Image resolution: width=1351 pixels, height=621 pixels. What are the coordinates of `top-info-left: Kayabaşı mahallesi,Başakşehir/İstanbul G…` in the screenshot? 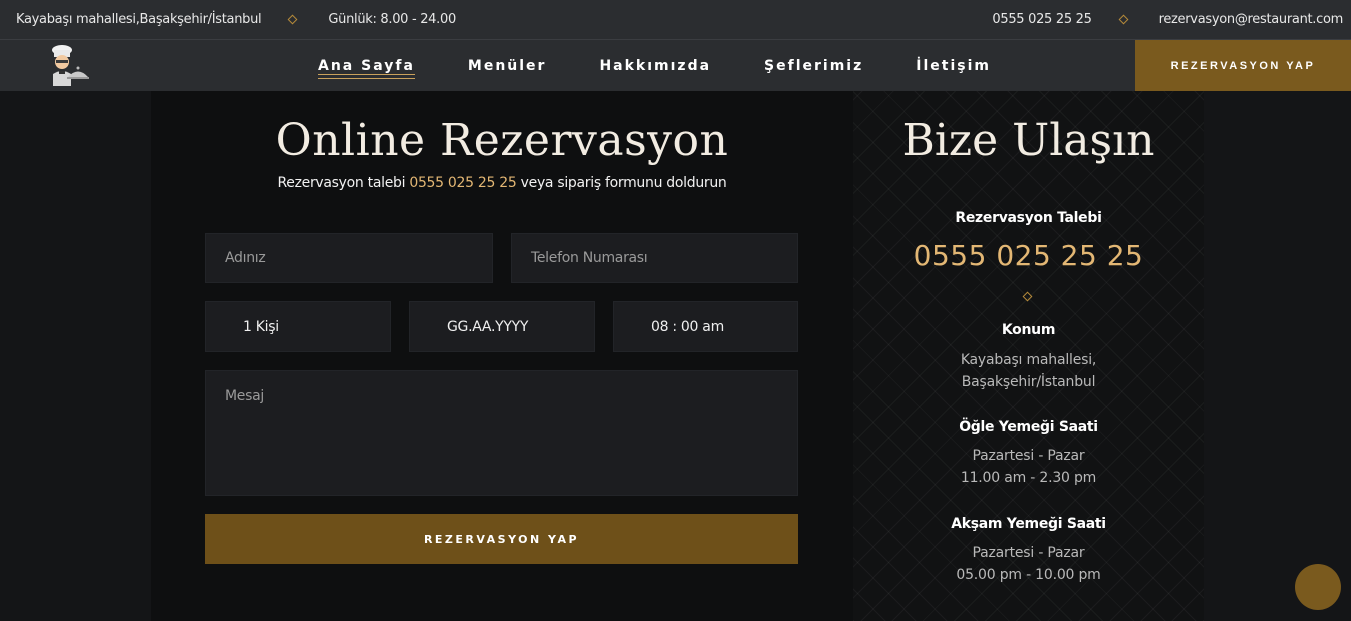 It's located at (228, 19).